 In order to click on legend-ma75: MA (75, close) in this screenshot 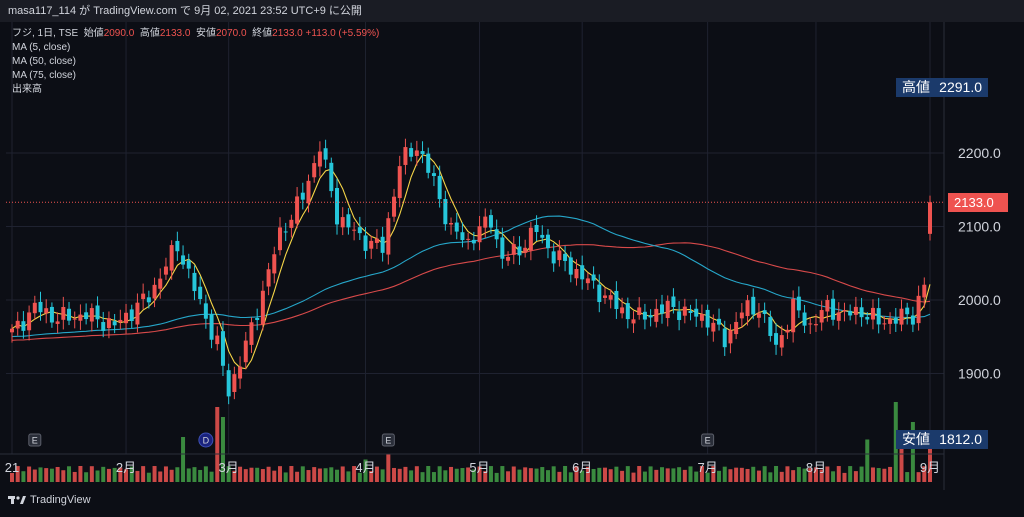, I will do `click(195, 76)`.